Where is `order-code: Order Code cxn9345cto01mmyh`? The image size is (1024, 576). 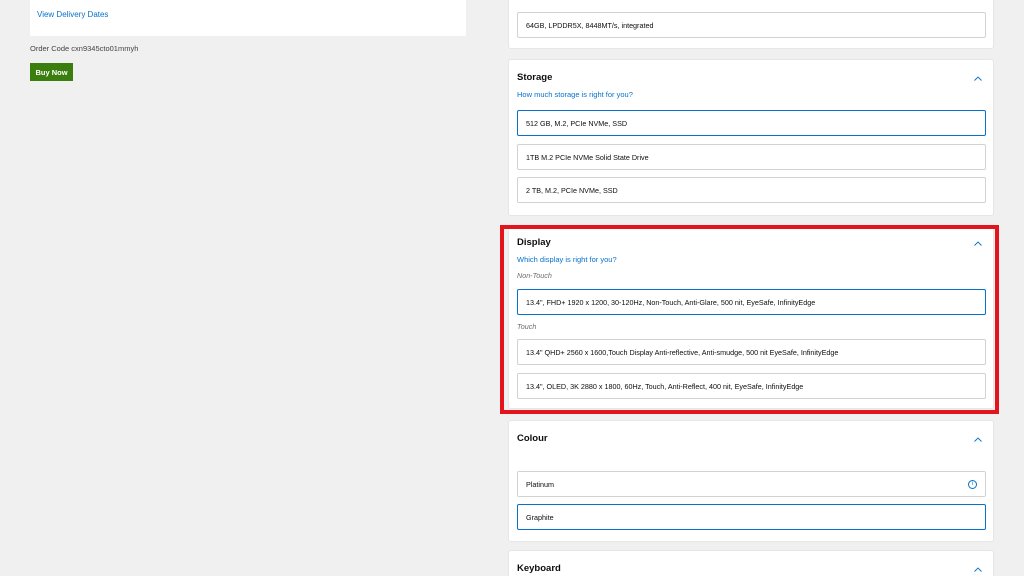 order-code: Order Code cxn9345cto01mmyh is located at coordinates (84, 48).